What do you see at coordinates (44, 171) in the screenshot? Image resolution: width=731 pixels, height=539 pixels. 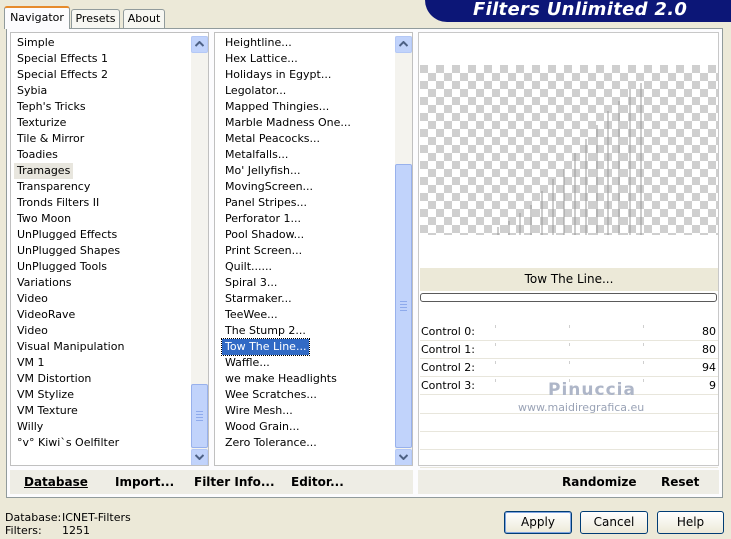 I see `categories-item: Tramages` at bounding box center [44, 171].